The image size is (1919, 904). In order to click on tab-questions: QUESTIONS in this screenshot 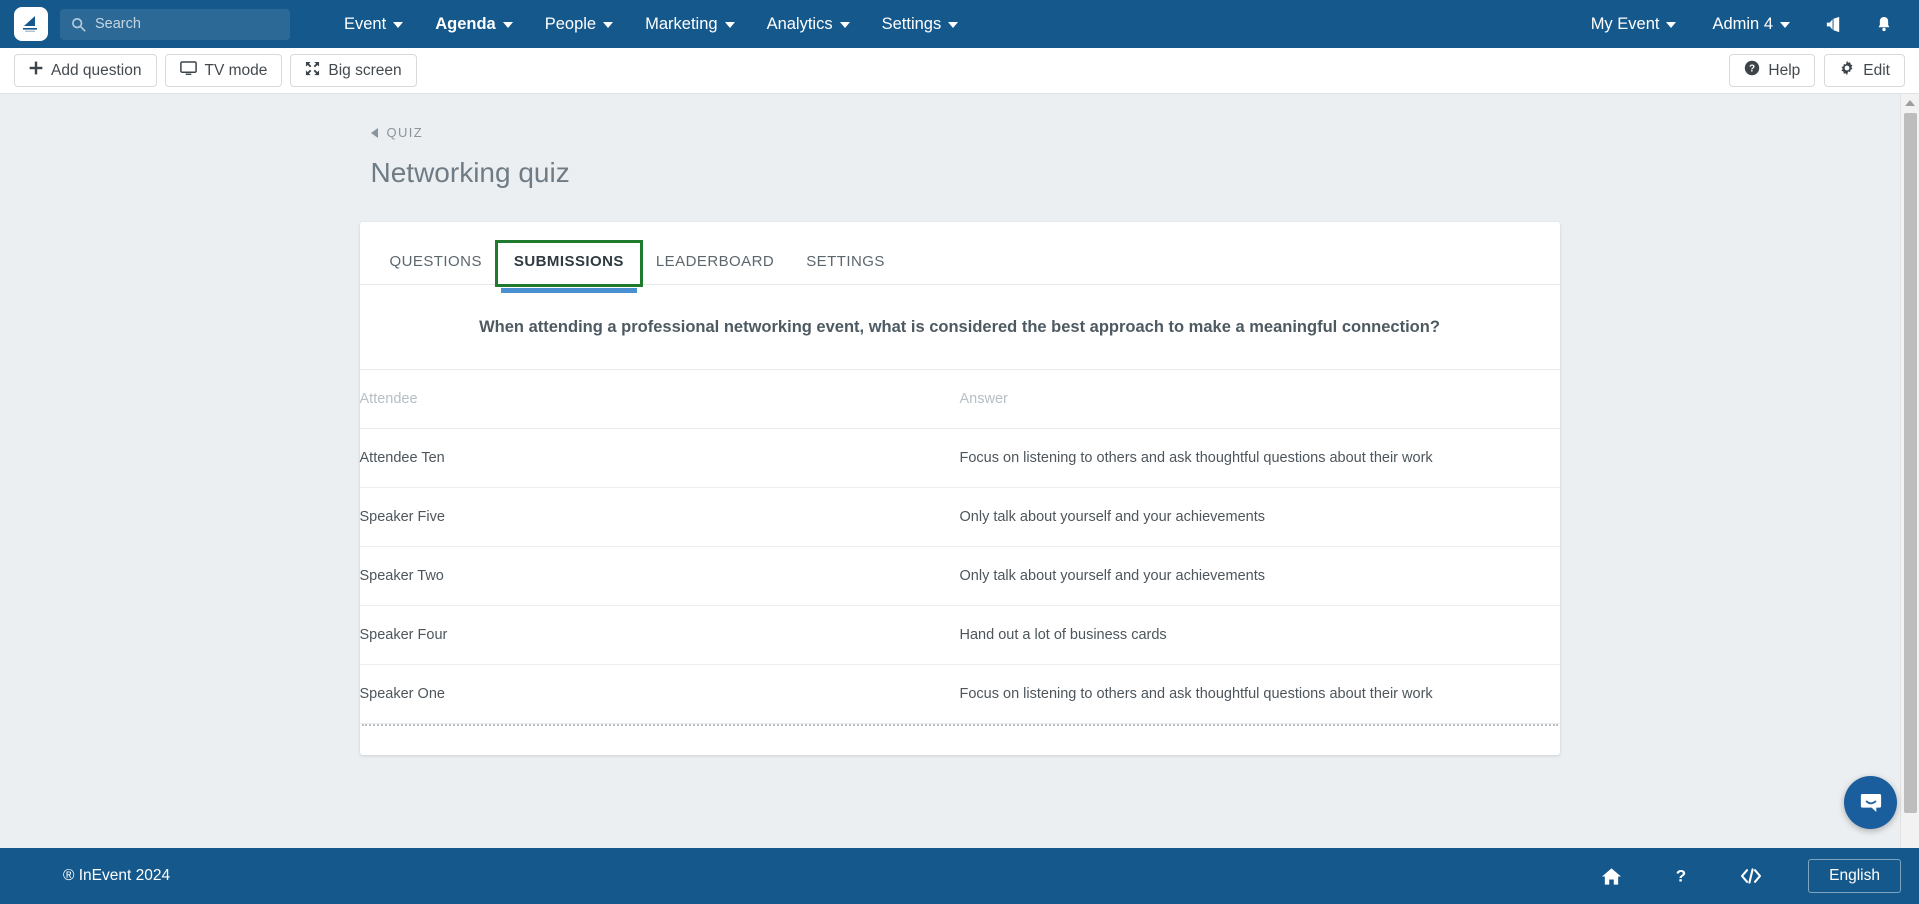, I will do `click(436, 263)`.